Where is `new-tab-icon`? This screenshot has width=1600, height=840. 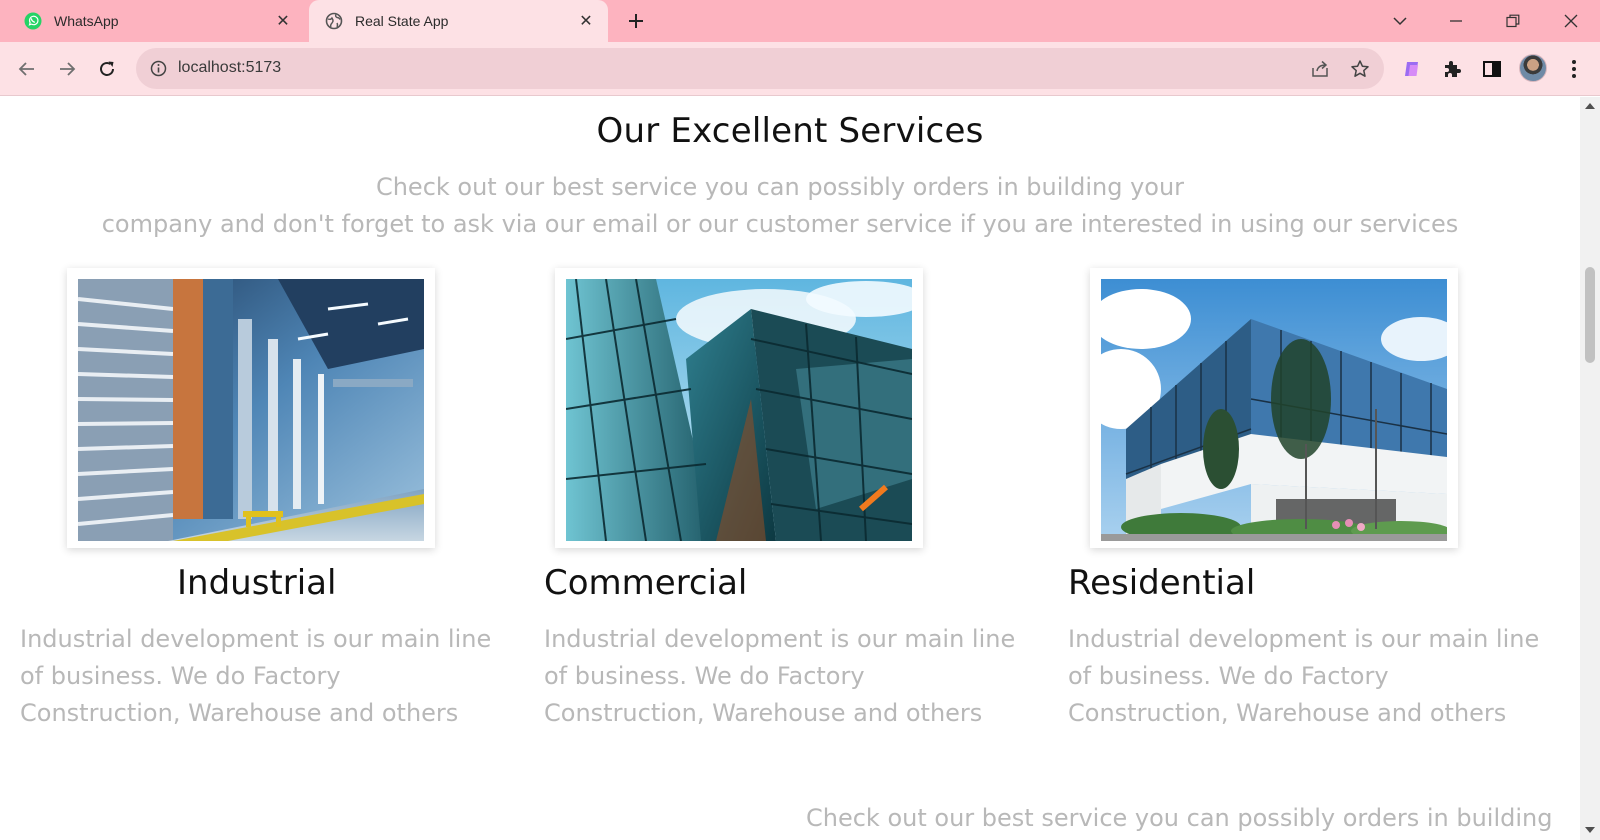
new-tab-icon is located at coordinates (636, 21).